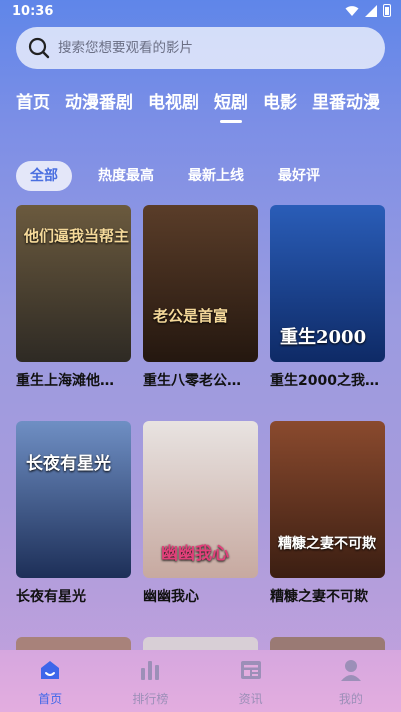  What do you see at coordinates (350, 670) in the screenshot?
I see `profile-icon` at bounding box center [350, 670].